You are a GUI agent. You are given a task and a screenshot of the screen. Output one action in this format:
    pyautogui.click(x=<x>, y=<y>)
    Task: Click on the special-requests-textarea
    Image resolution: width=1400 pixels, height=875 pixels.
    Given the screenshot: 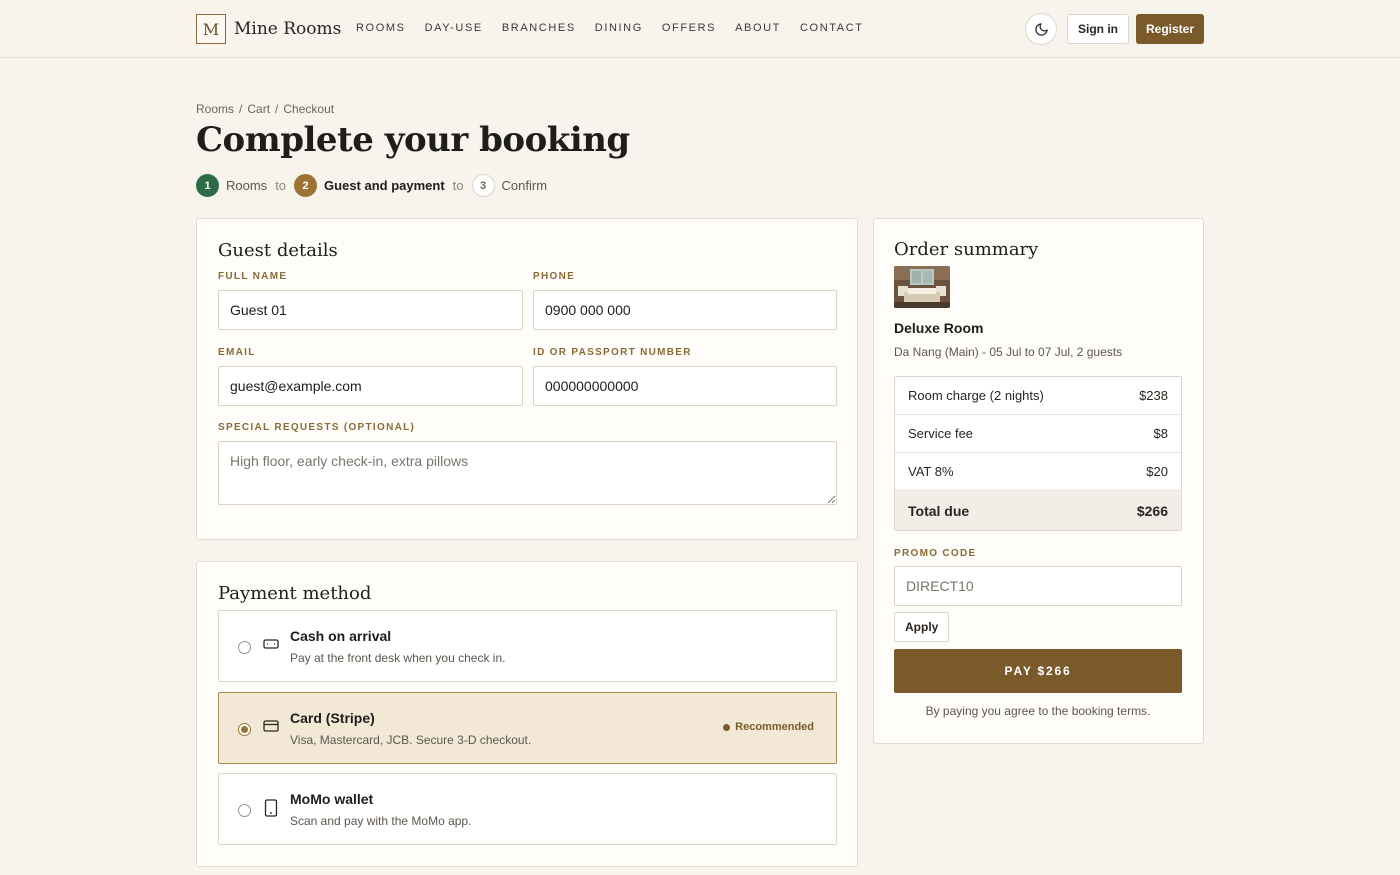 What is the action you would take?
    pyautogui.click(x=527, y=473)
    